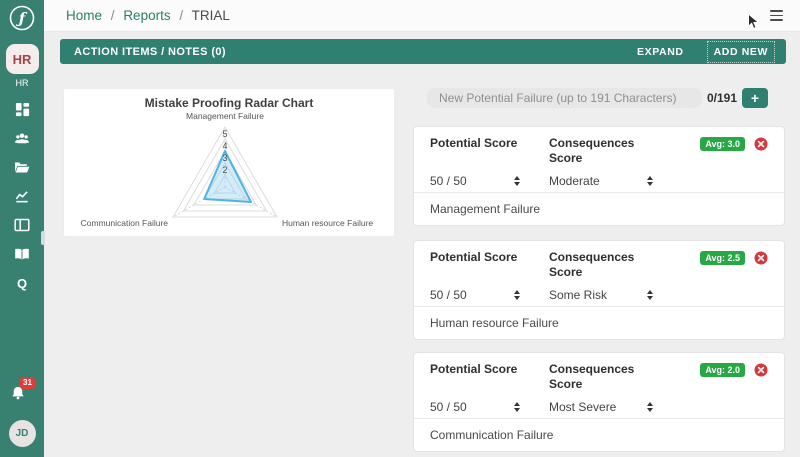 The image size is (800, 457). I want to click on svg-text: 3, so click(224, 158).